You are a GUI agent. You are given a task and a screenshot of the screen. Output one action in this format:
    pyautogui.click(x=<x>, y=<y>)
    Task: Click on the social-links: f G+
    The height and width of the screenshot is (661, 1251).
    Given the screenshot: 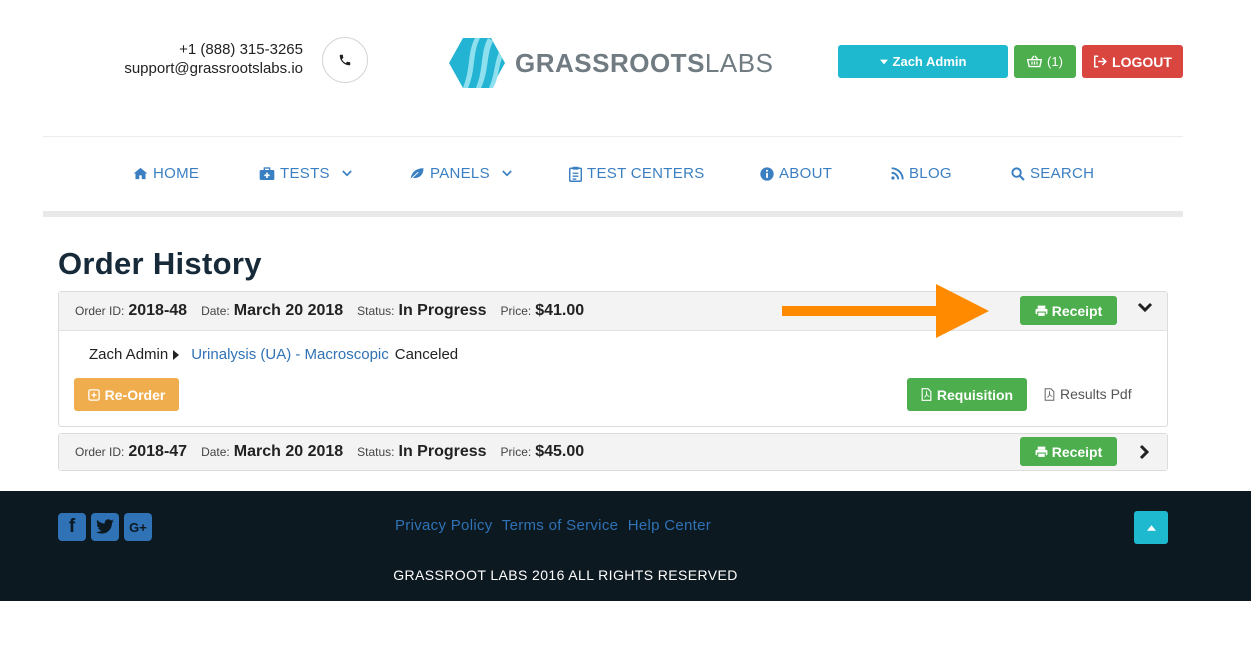 What is the action you would take?
    pyautogui.click(x=107, y=527)
    